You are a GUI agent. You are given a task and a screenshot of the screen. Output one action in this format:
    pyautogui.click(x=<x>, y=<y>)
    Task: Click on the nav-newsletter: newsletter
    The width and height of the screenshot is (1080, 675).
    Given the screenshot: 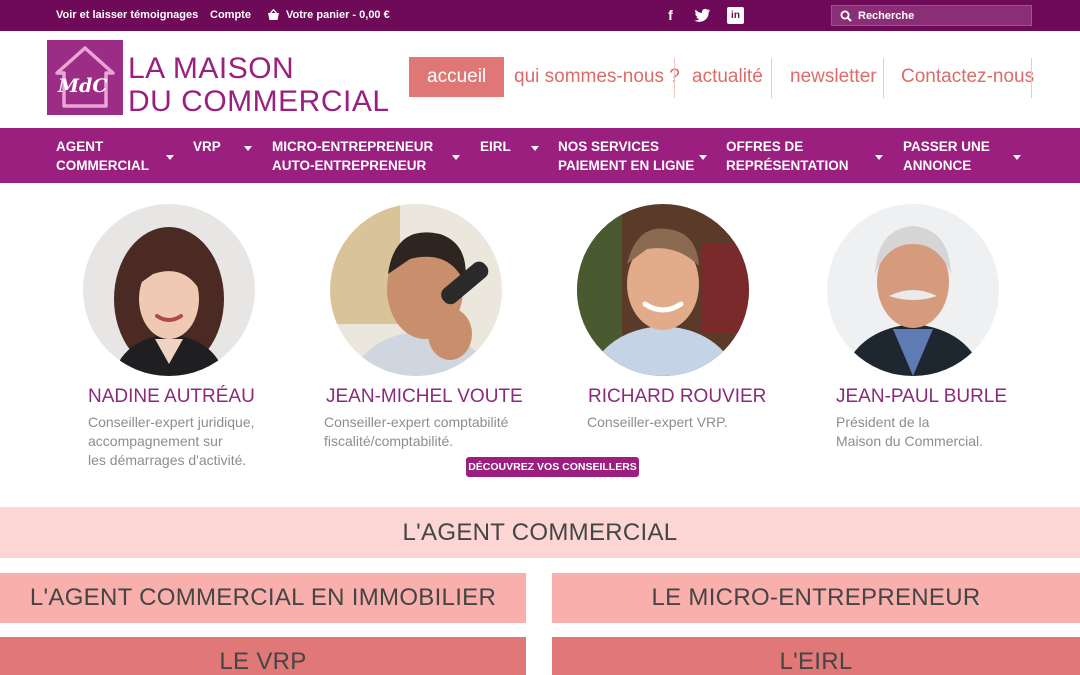 What is the action you would take?
    pyautogui.click(x=833, y=77)
    